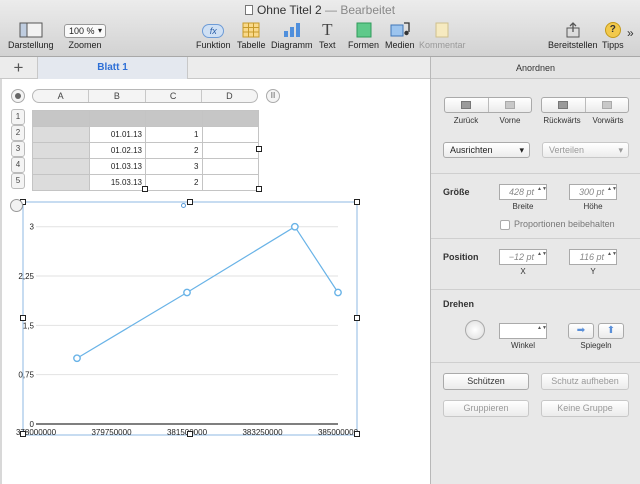 This screenshot has width=640, height=484. I want to click on breite-field: 428 pt ▲▼, so click(523, 192).